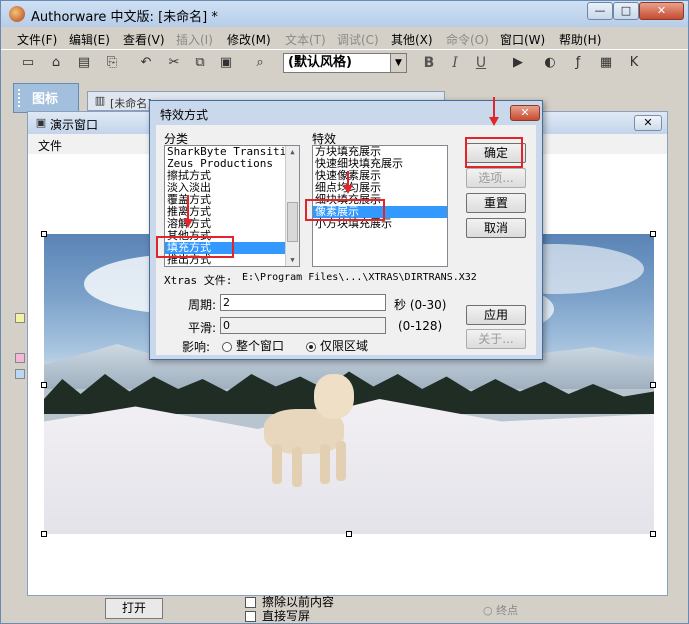  What do you see at coordinates (311, 346) in the screenshot?
I see `radio-dot-selected` at bounding box center [311, 346].